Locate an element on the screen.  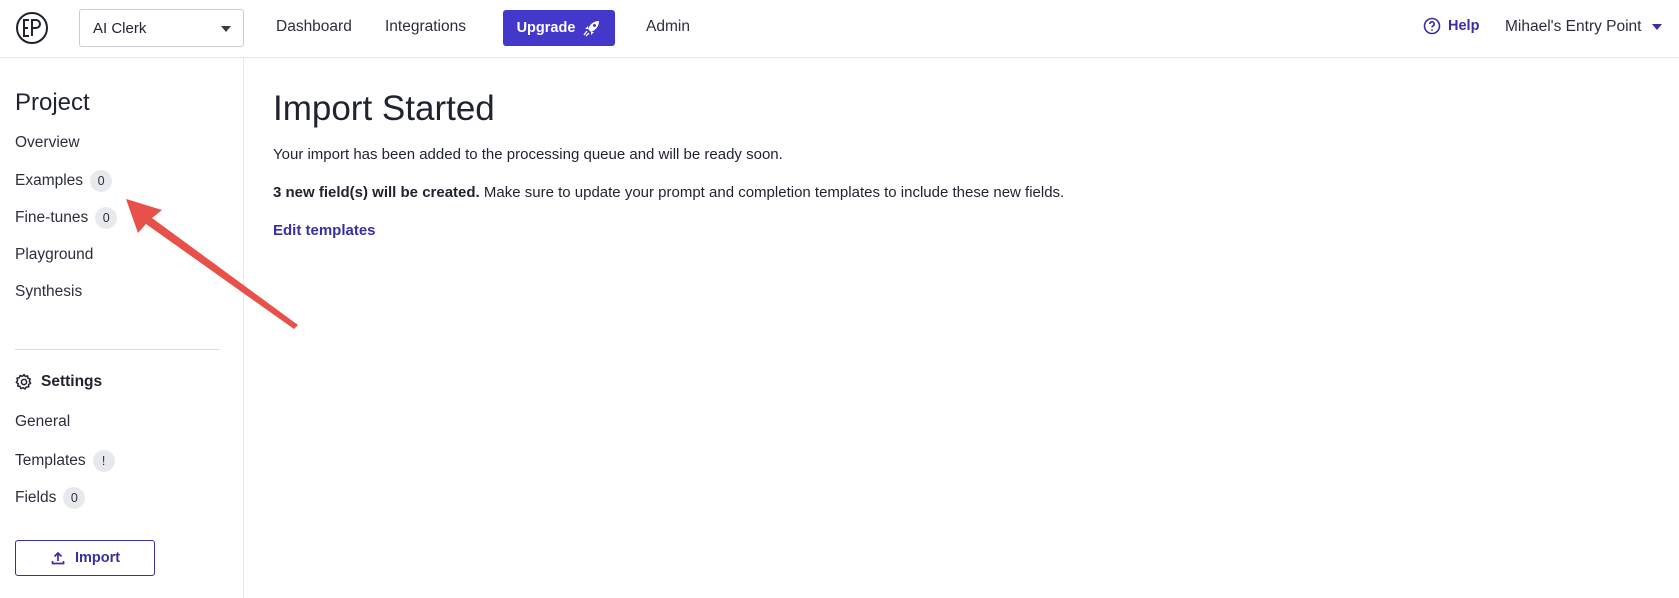
upgrade-button: Upgrade is located at coordinates (559, 28).